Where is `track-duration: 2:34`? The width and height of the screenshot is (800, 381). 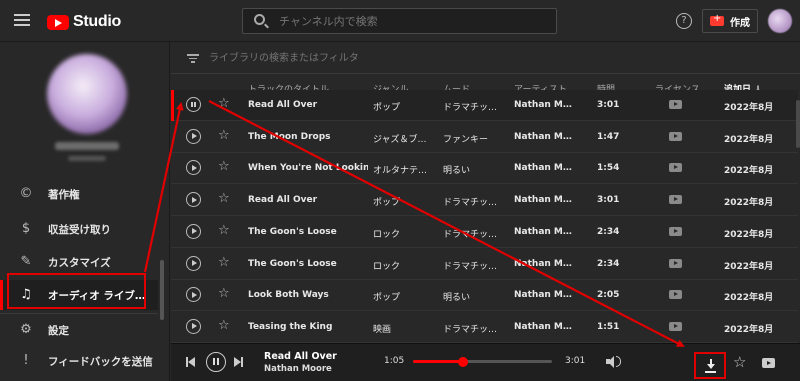 track-duration: 2:34 is located at coordinates (608, 231).